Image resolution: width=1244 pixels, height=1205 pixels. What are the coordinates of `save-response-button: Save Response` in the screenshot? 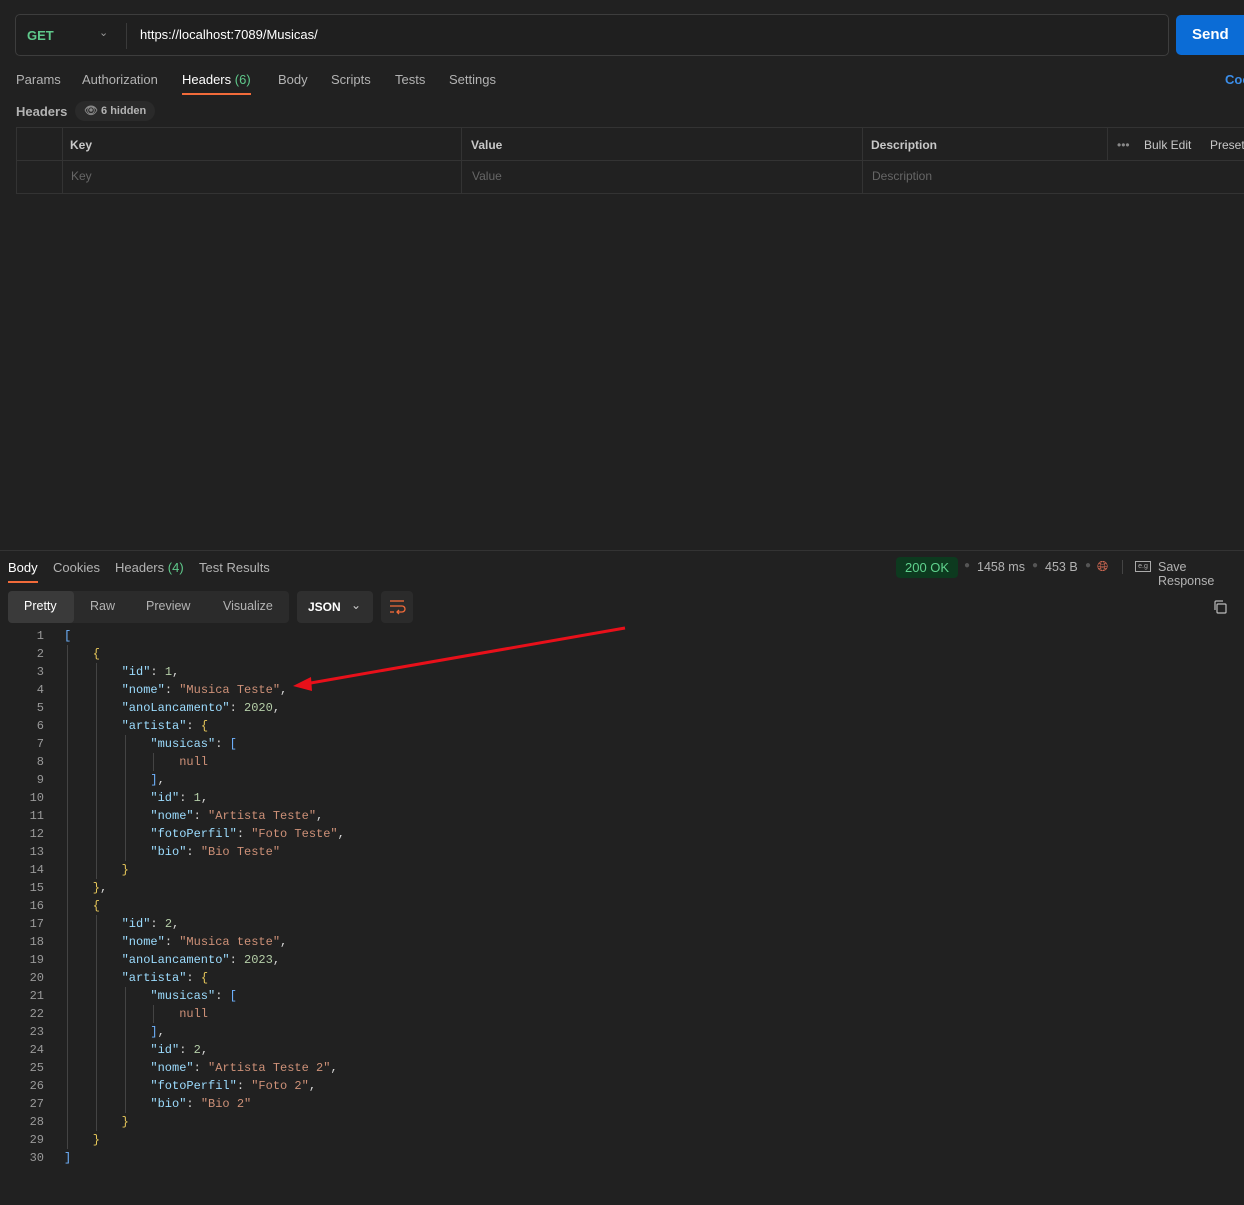 It's located at (1201, 574).